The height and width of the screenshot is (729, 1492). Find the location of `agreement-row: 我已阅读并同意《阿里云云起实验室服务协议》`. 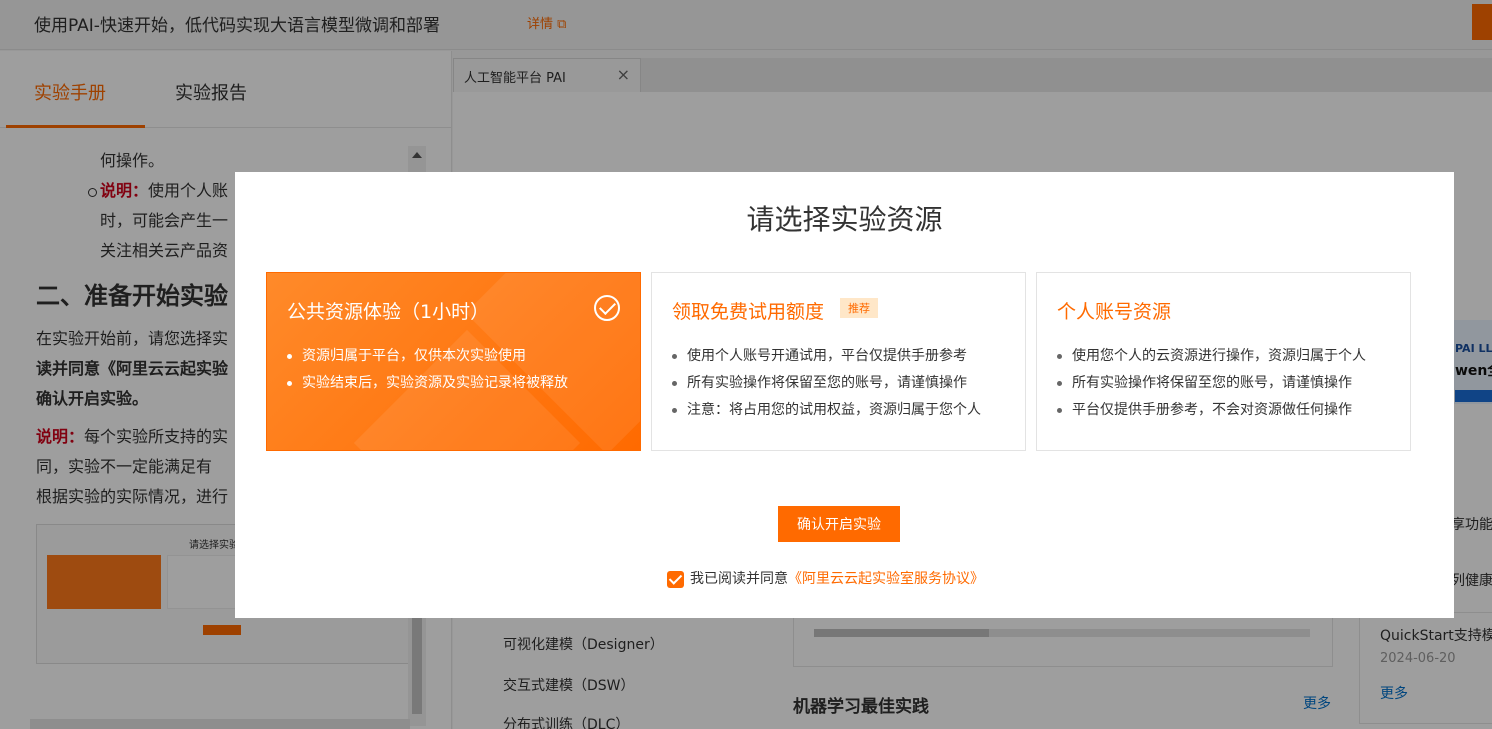

agreement-row: 我已阅读并同意《阿里云云起实验室服务协议》 is located at coordinates (825, 578).